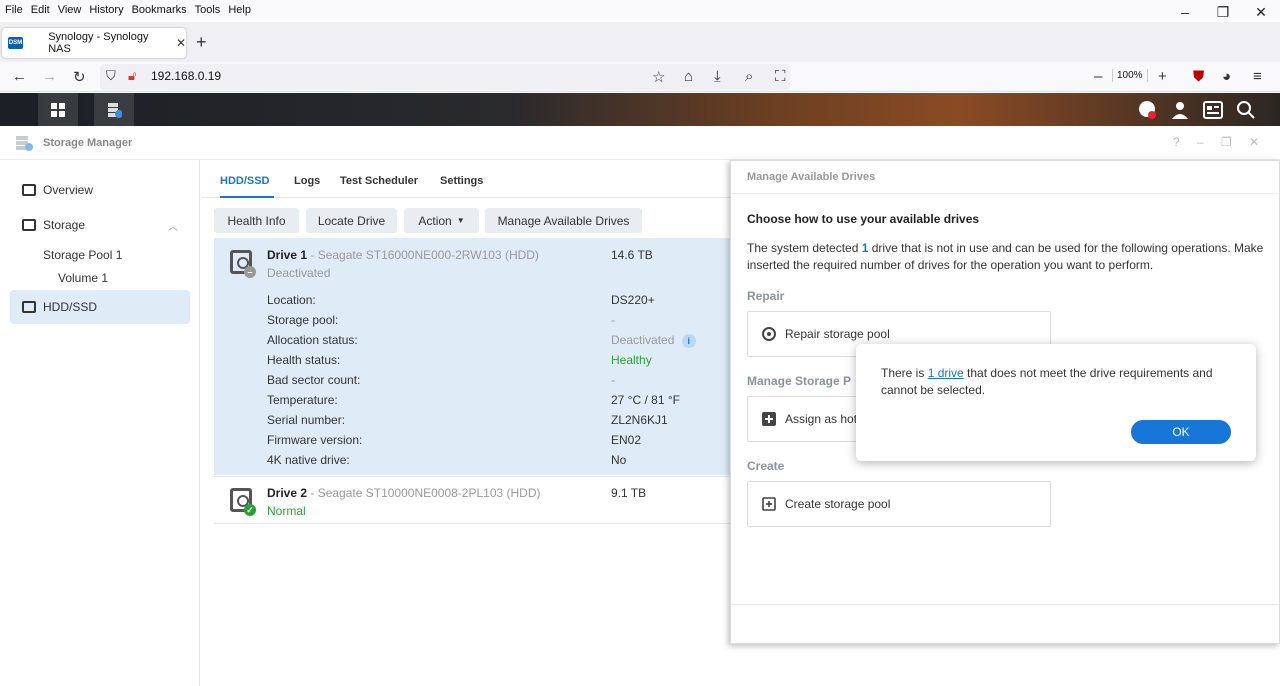 The image size is (1280, 686). I want to click on menu-tools: Tools, so click(208, 10).